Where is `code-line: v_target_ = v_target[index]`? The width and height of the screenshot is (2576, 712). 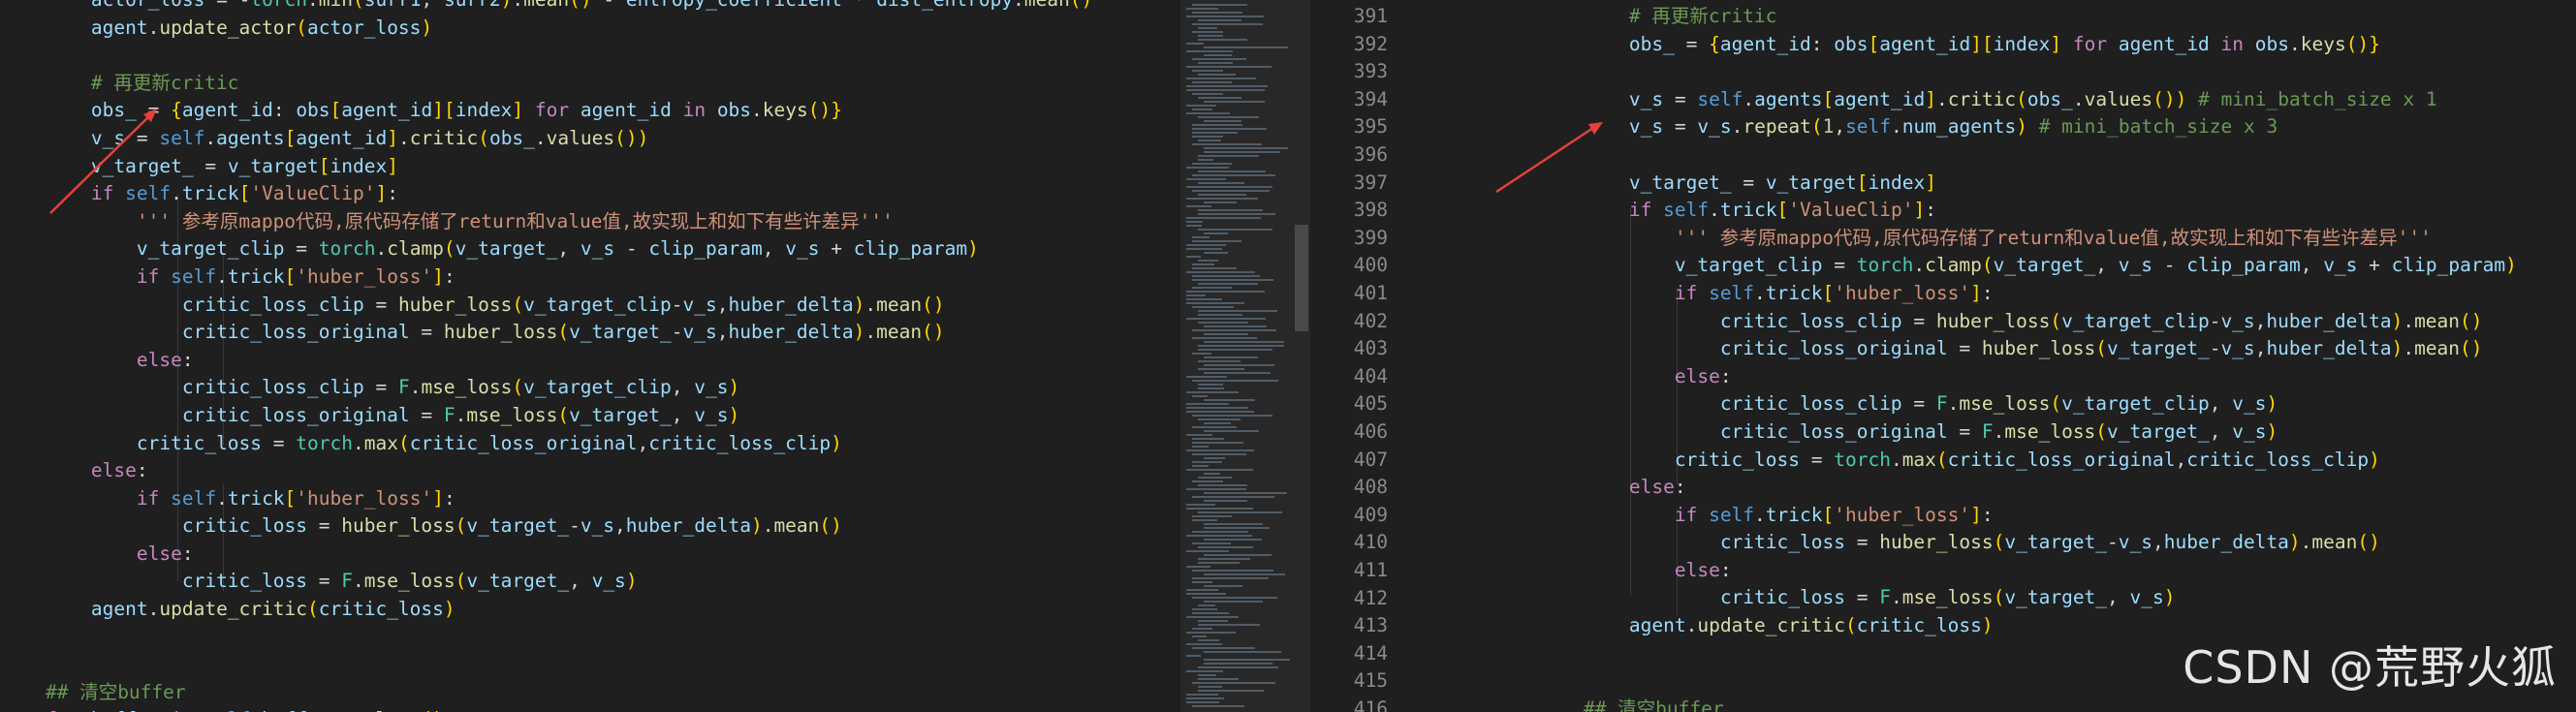
code-line: v_target_ = v_target[index] is located at coordinates (2005, 184).